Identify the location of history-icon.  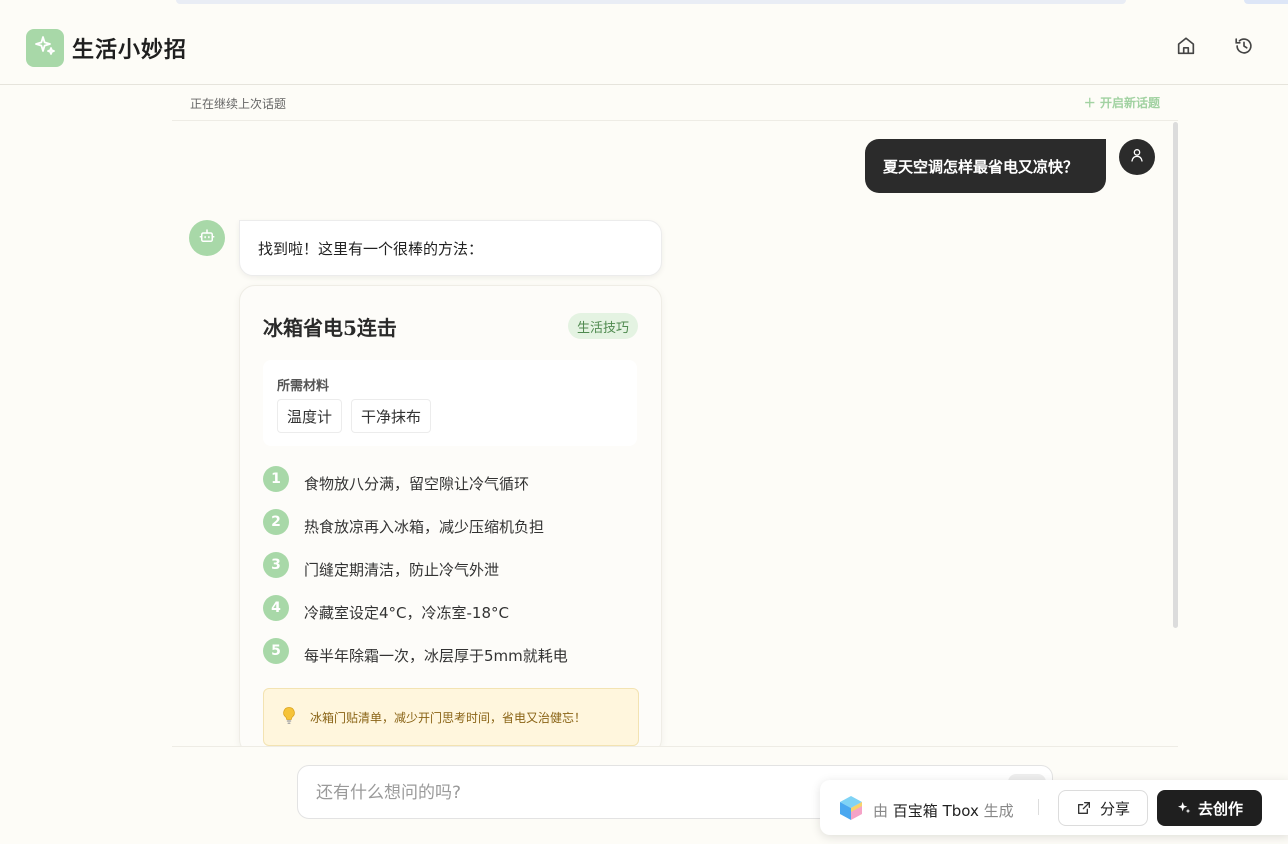
(1244, 48).